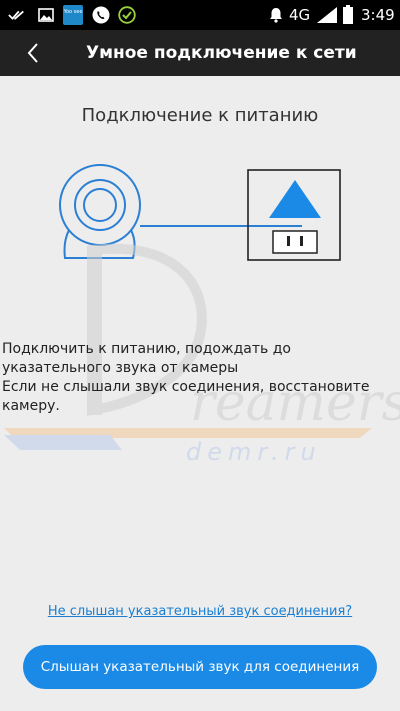  Describe the element at coordinates (276, 15) in the screenshot. I see `alarm-icon` at that location.